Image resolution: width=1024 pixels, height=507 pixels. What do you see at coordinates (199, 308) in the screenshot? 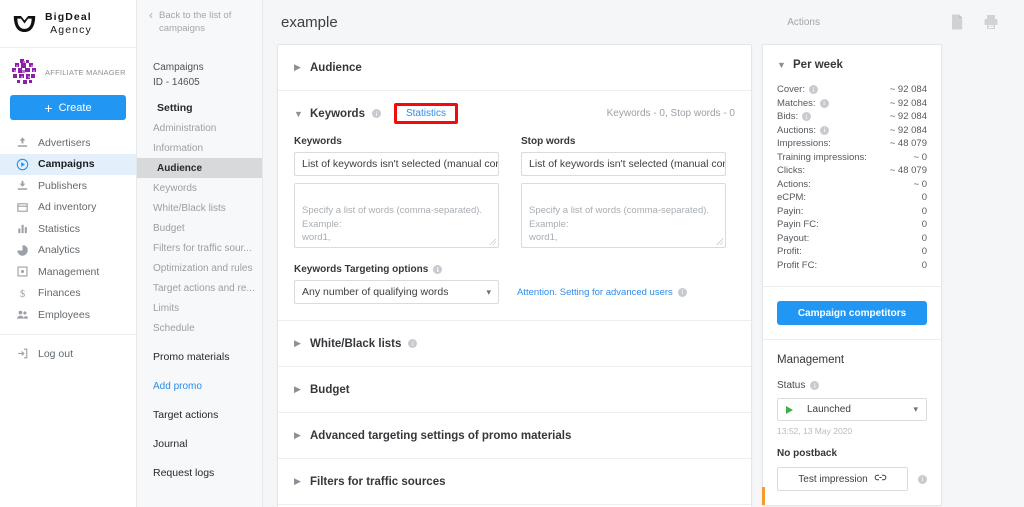
I see `subnav-item-limits: Limits` at bounding box center [199, 308].